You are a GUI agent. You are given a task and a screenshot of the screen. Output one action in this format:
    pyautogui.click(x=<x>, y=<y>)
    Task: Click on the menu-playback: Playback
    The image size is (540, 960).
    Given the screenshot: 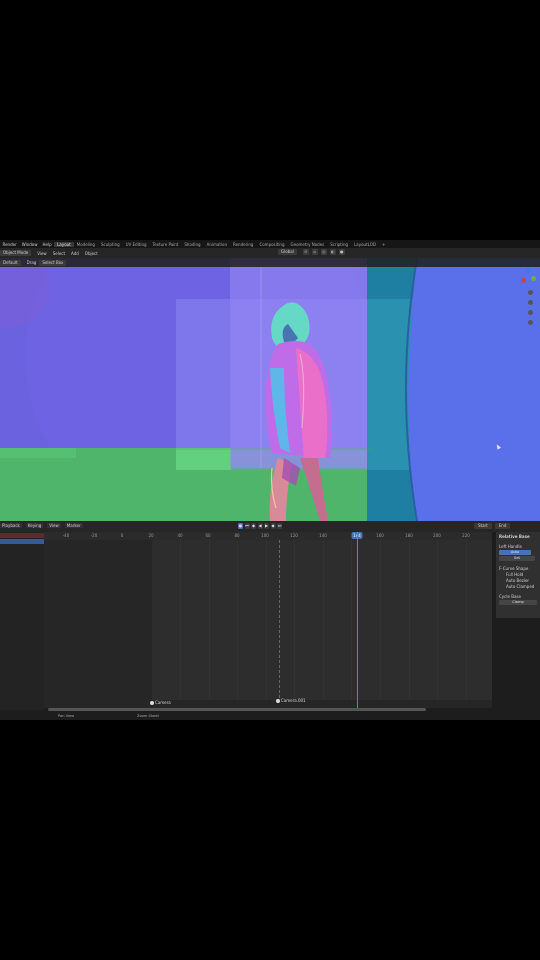 What is the action you would take?
    pyautogui.click(x=11, y=525)
    